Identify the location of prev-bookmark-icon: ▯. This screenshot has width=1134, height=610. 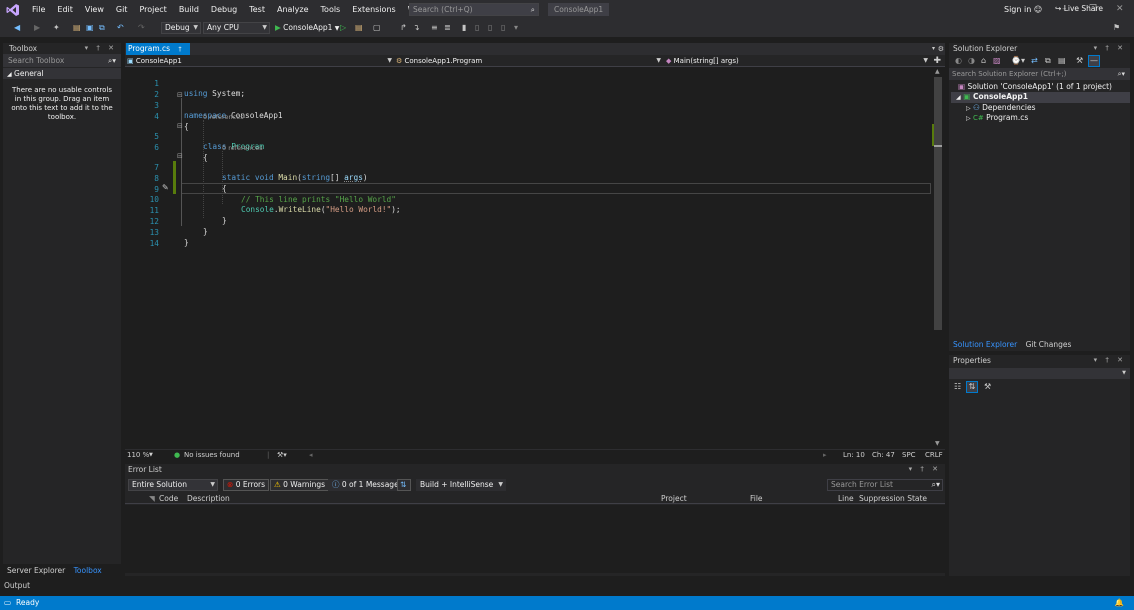
(477, 28).